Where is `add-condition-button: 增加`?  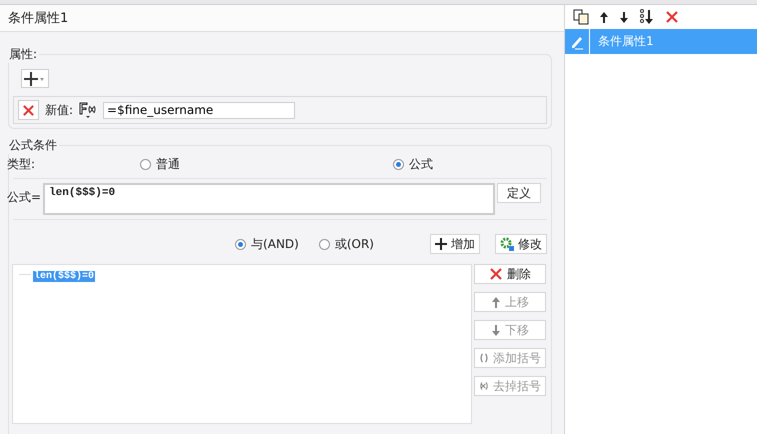
add-condition-button: 增加 is located at coordinates (455, 244).